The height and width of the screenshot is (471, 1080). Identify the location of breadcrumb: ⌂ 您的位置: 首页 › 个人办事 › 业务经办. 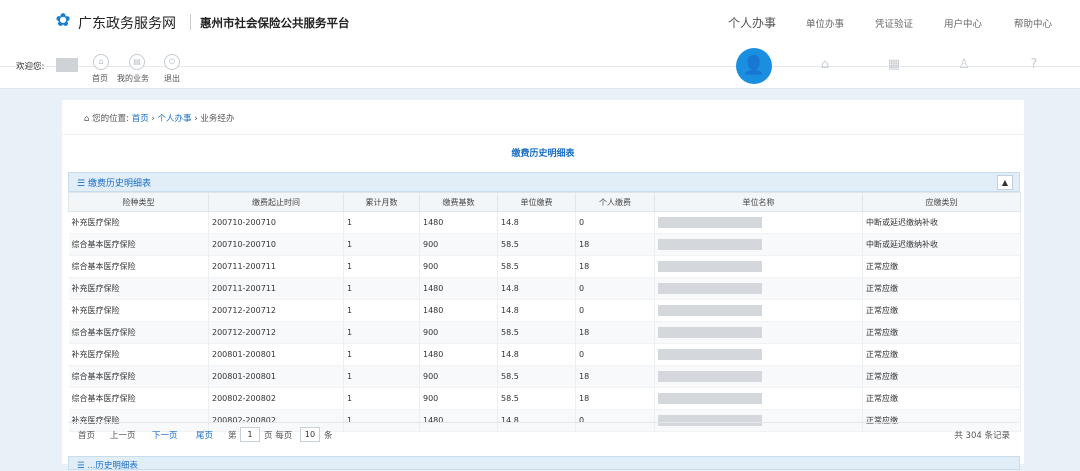
(159, 118).